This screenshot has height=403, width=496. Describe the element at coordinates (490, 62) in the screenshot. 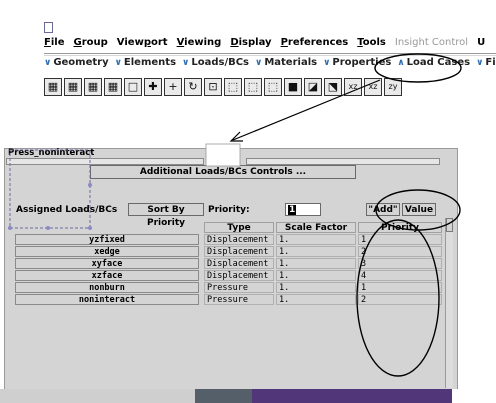

I see `group-fields-label: Fiel` at that location.